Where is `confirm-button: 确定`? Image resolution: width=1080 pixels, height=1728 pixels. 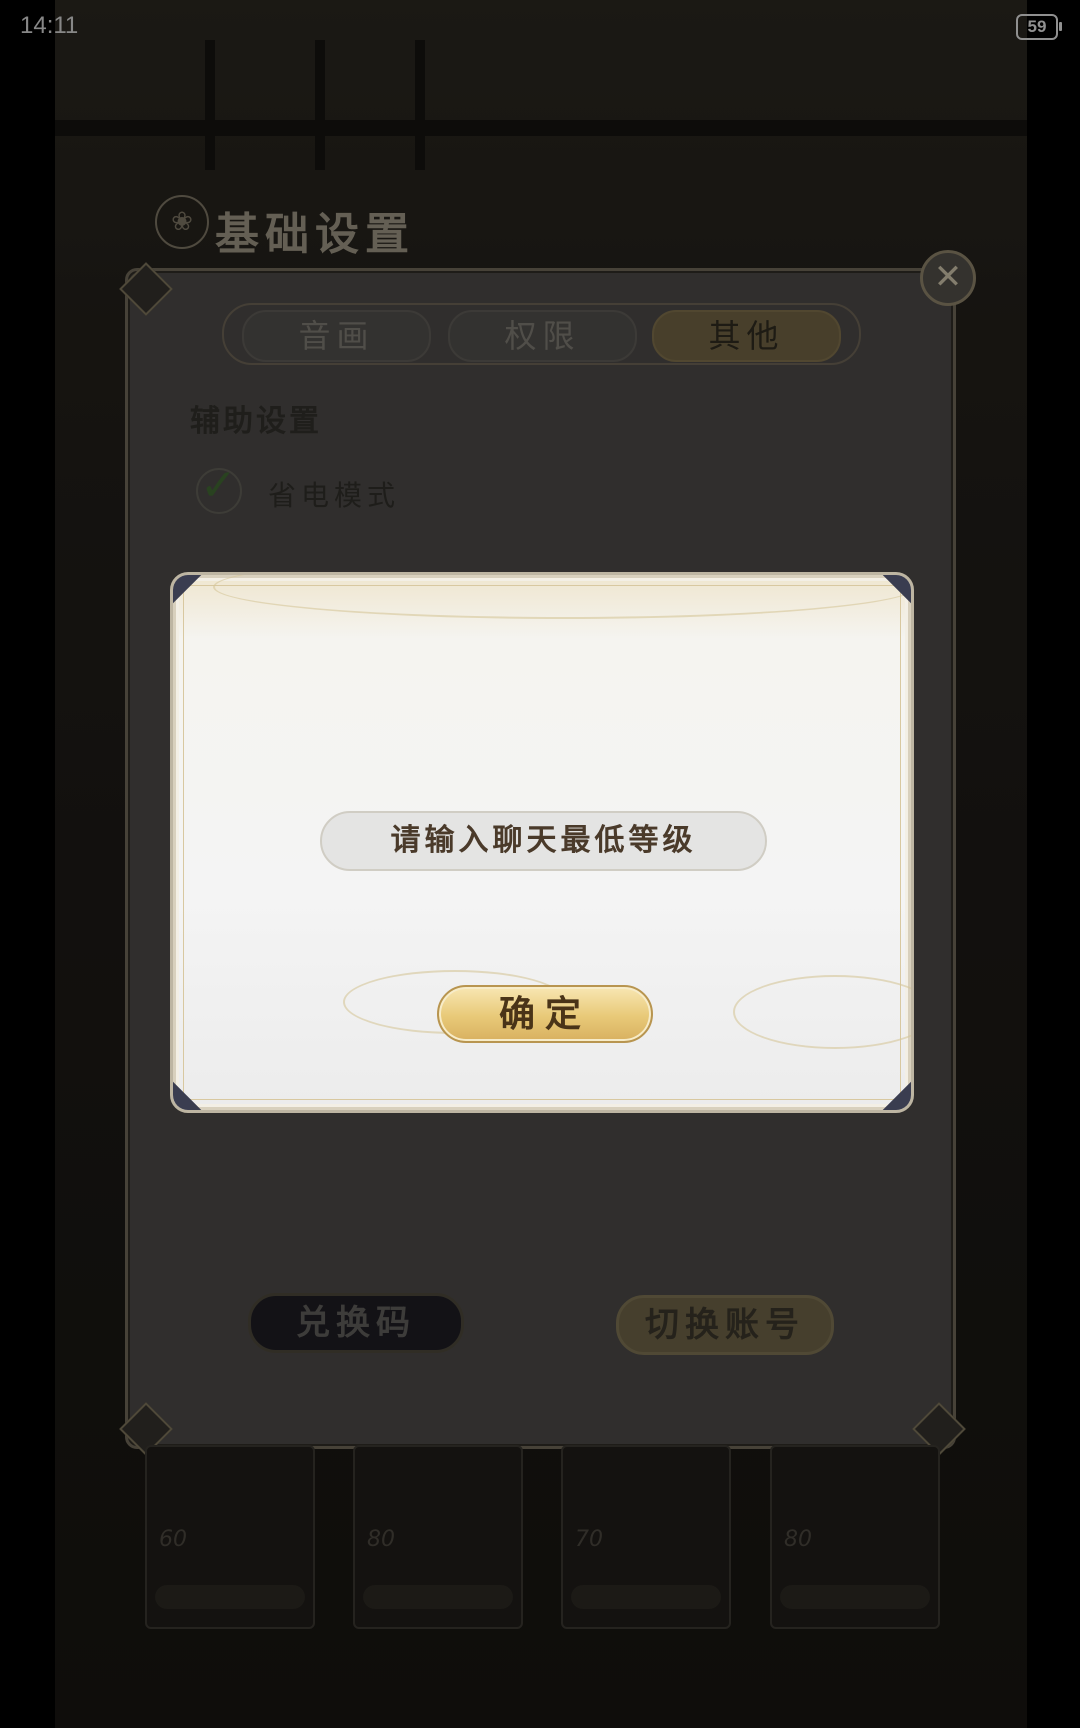 confirm-button: 确定 is located at coordinates (545, 1014).